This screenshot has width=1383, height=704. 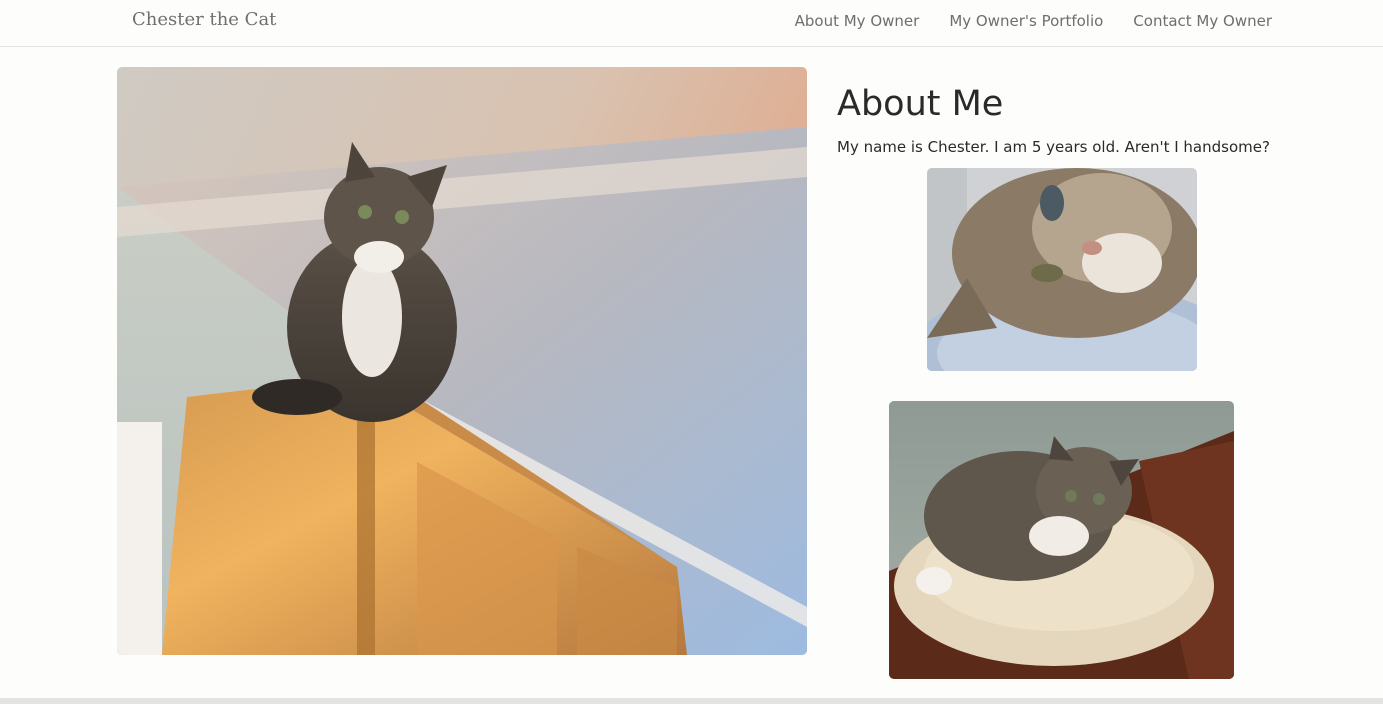 I want to click on brand-link: Chester the Cat, so click(x=204, y=19).